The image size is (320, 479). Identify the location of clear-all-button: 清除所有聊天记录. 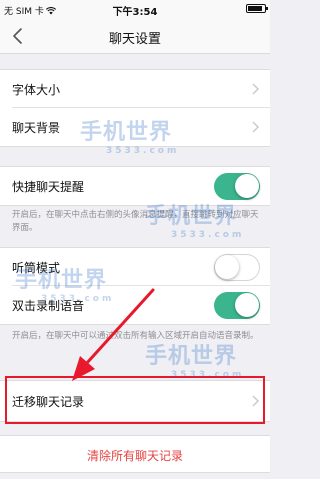
(135, 454).